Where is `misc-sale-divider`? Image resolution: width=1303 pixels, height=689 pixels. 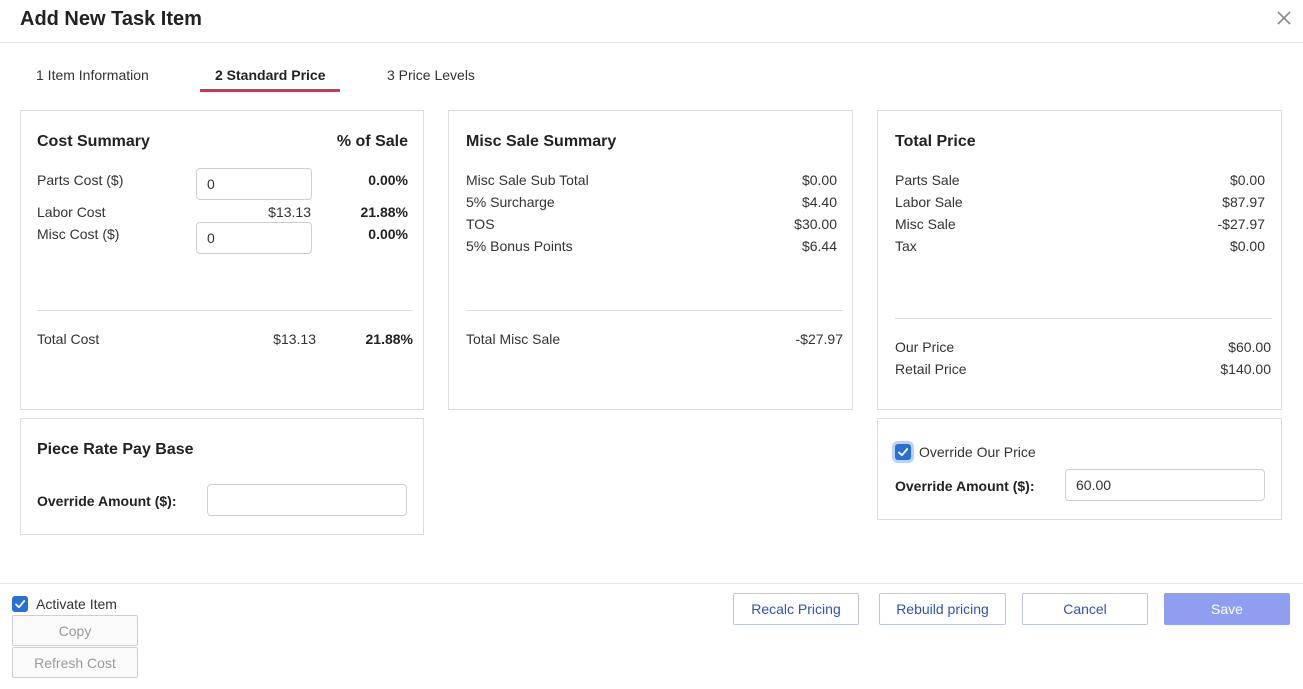 misc-sale-divider is located at coordinates (654, 310).